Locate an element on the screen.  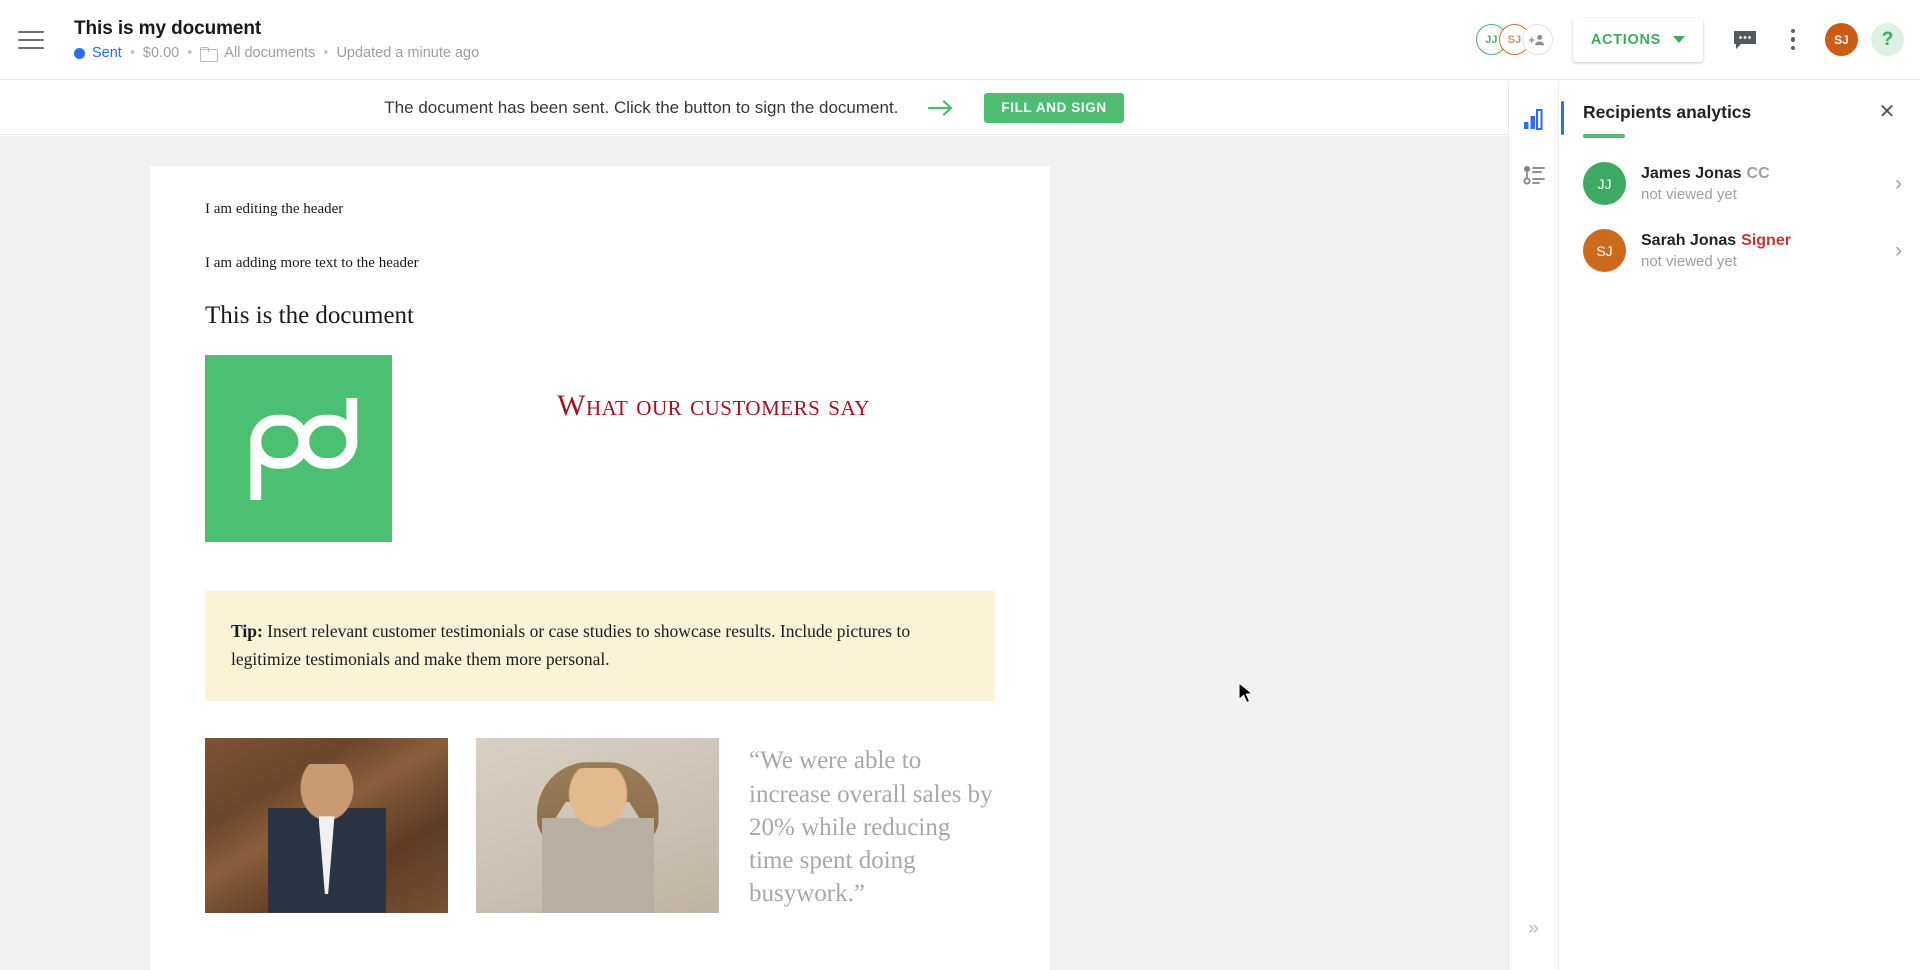
folder-icon is located at coordinates (209, 54).